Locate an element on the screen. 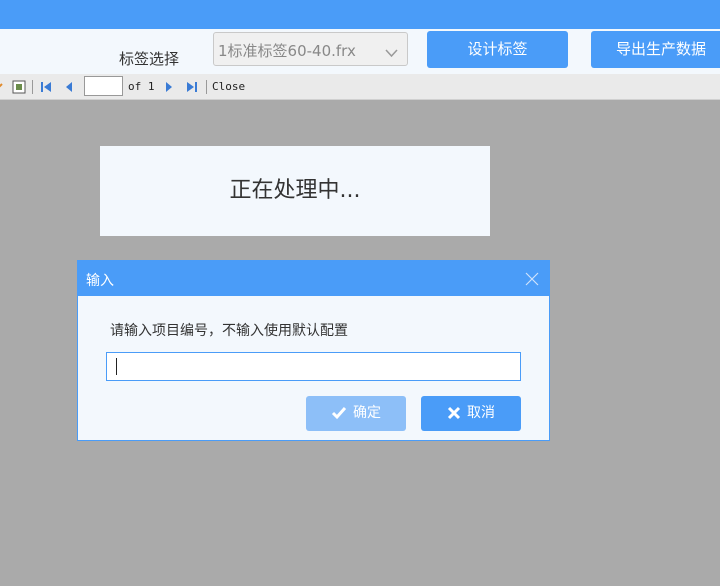 Image resolution: width=720 pixels, height=586 pixels. report-nav-bar: of 1 Close is located at coordinates (360, 87).